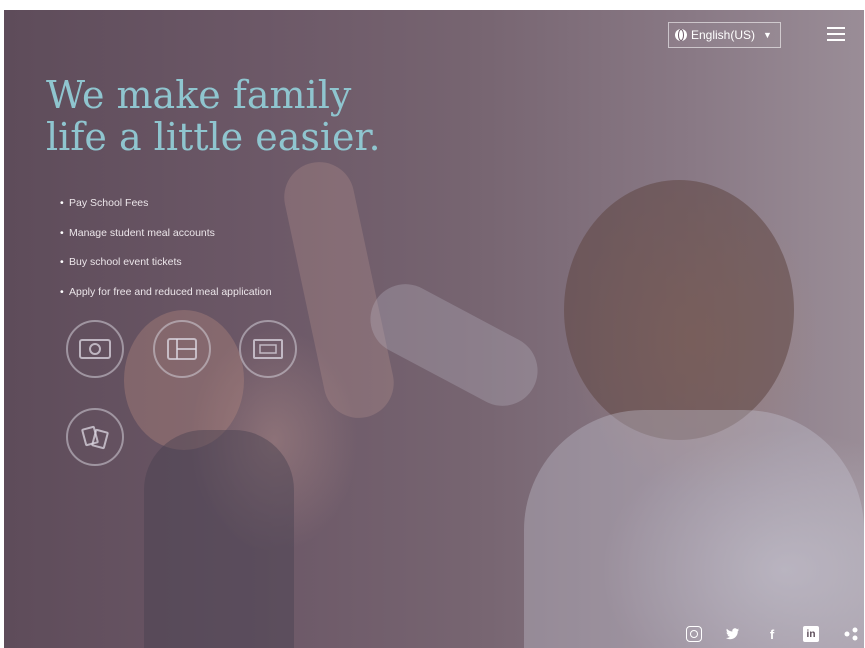  What do you see at coordinates (836, 34) in the screenshot?
I see `hamburger-menu-icon` at bounding box center [836, 34].